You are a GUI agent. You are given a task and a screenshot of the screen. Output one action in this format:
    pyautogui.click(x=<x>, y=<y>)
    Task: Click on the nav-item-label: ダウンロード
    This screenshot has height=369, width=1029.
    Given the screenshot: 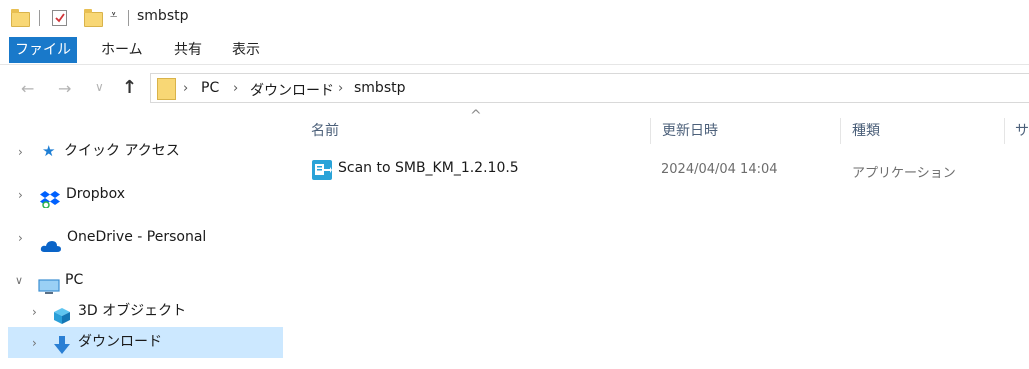 What is the action you would take?
    pyautogui.click(x=120, y=342)
    